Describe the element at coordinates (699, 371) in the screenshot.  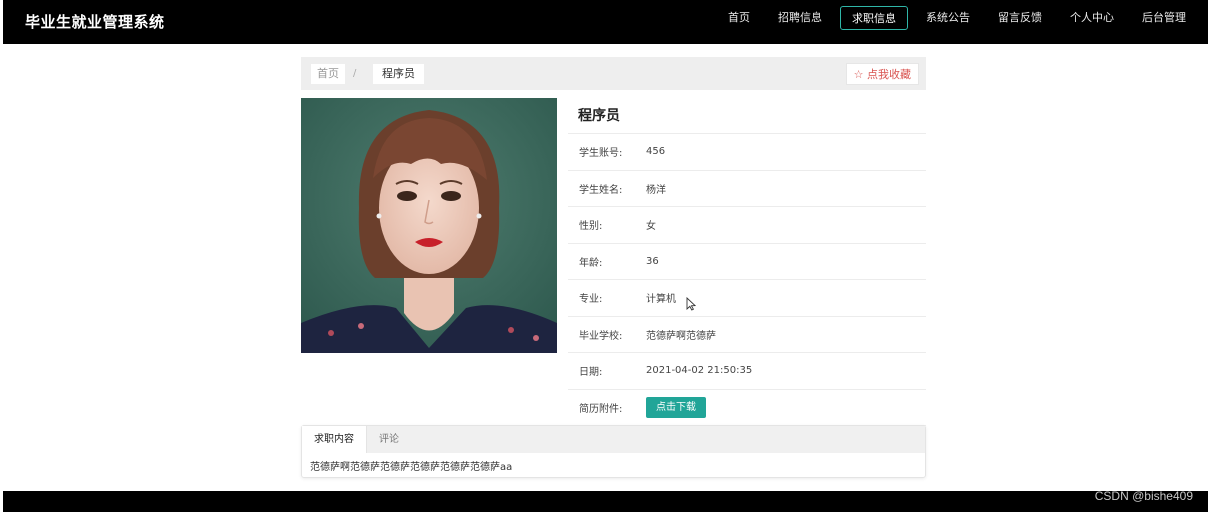
I see `info-value: 2021-04-02 21:50:35` at that location.